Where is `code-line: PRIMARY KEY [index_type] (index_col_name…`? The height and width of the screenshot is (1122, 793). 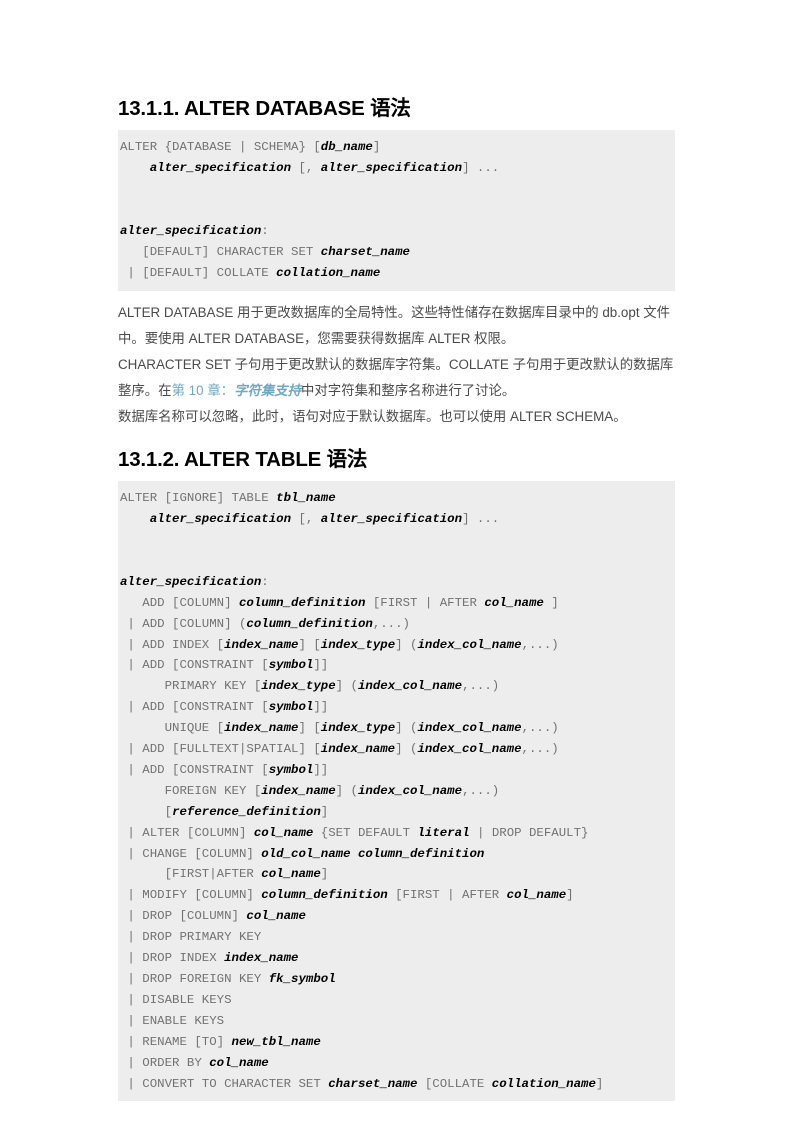 code-line: PRIMARY KEY [index_type] (index_col_name… is located at coordinates (396, 686).